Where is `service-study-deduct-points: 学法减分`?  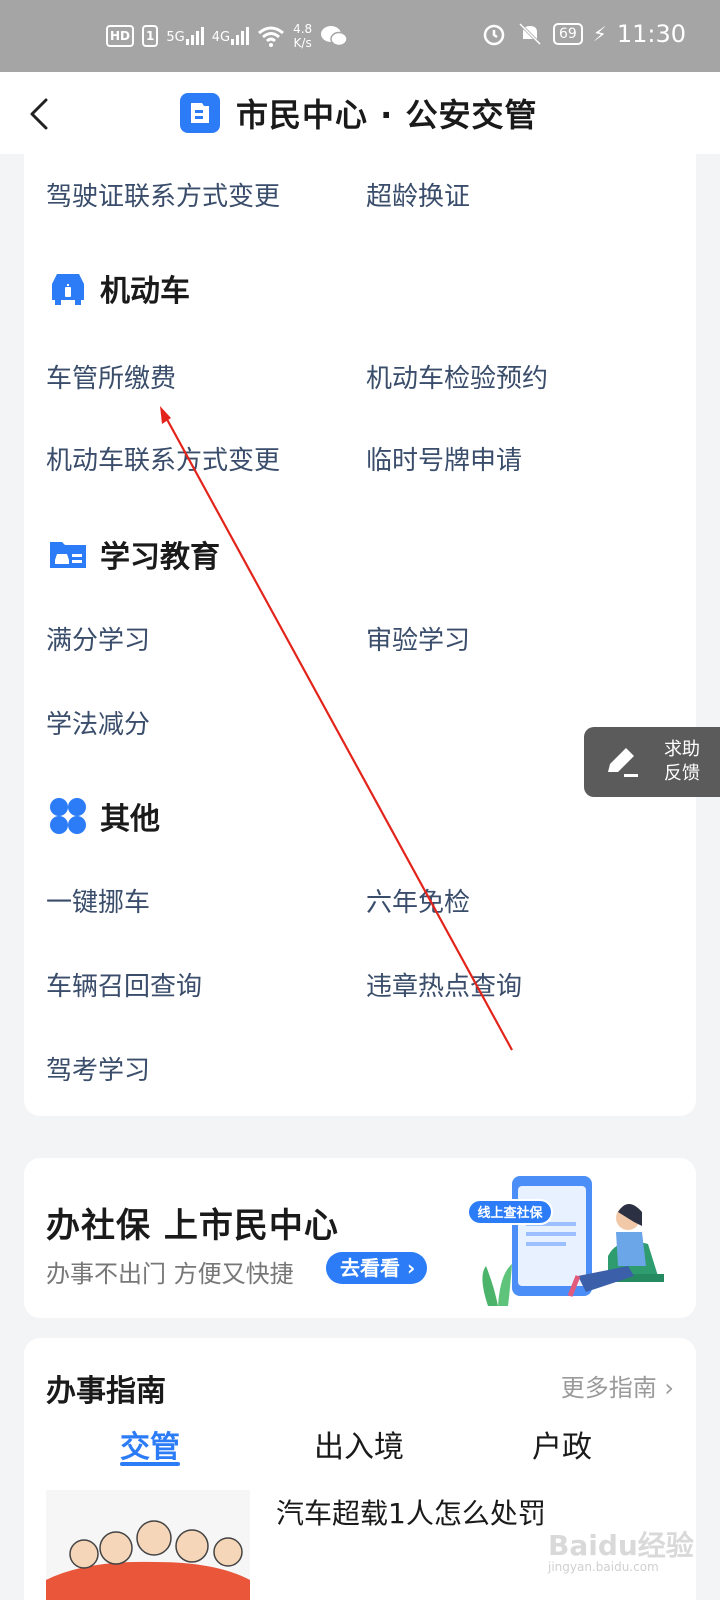
service-study-deduct-points: 学法减分 is located at coordinates (98, 722).